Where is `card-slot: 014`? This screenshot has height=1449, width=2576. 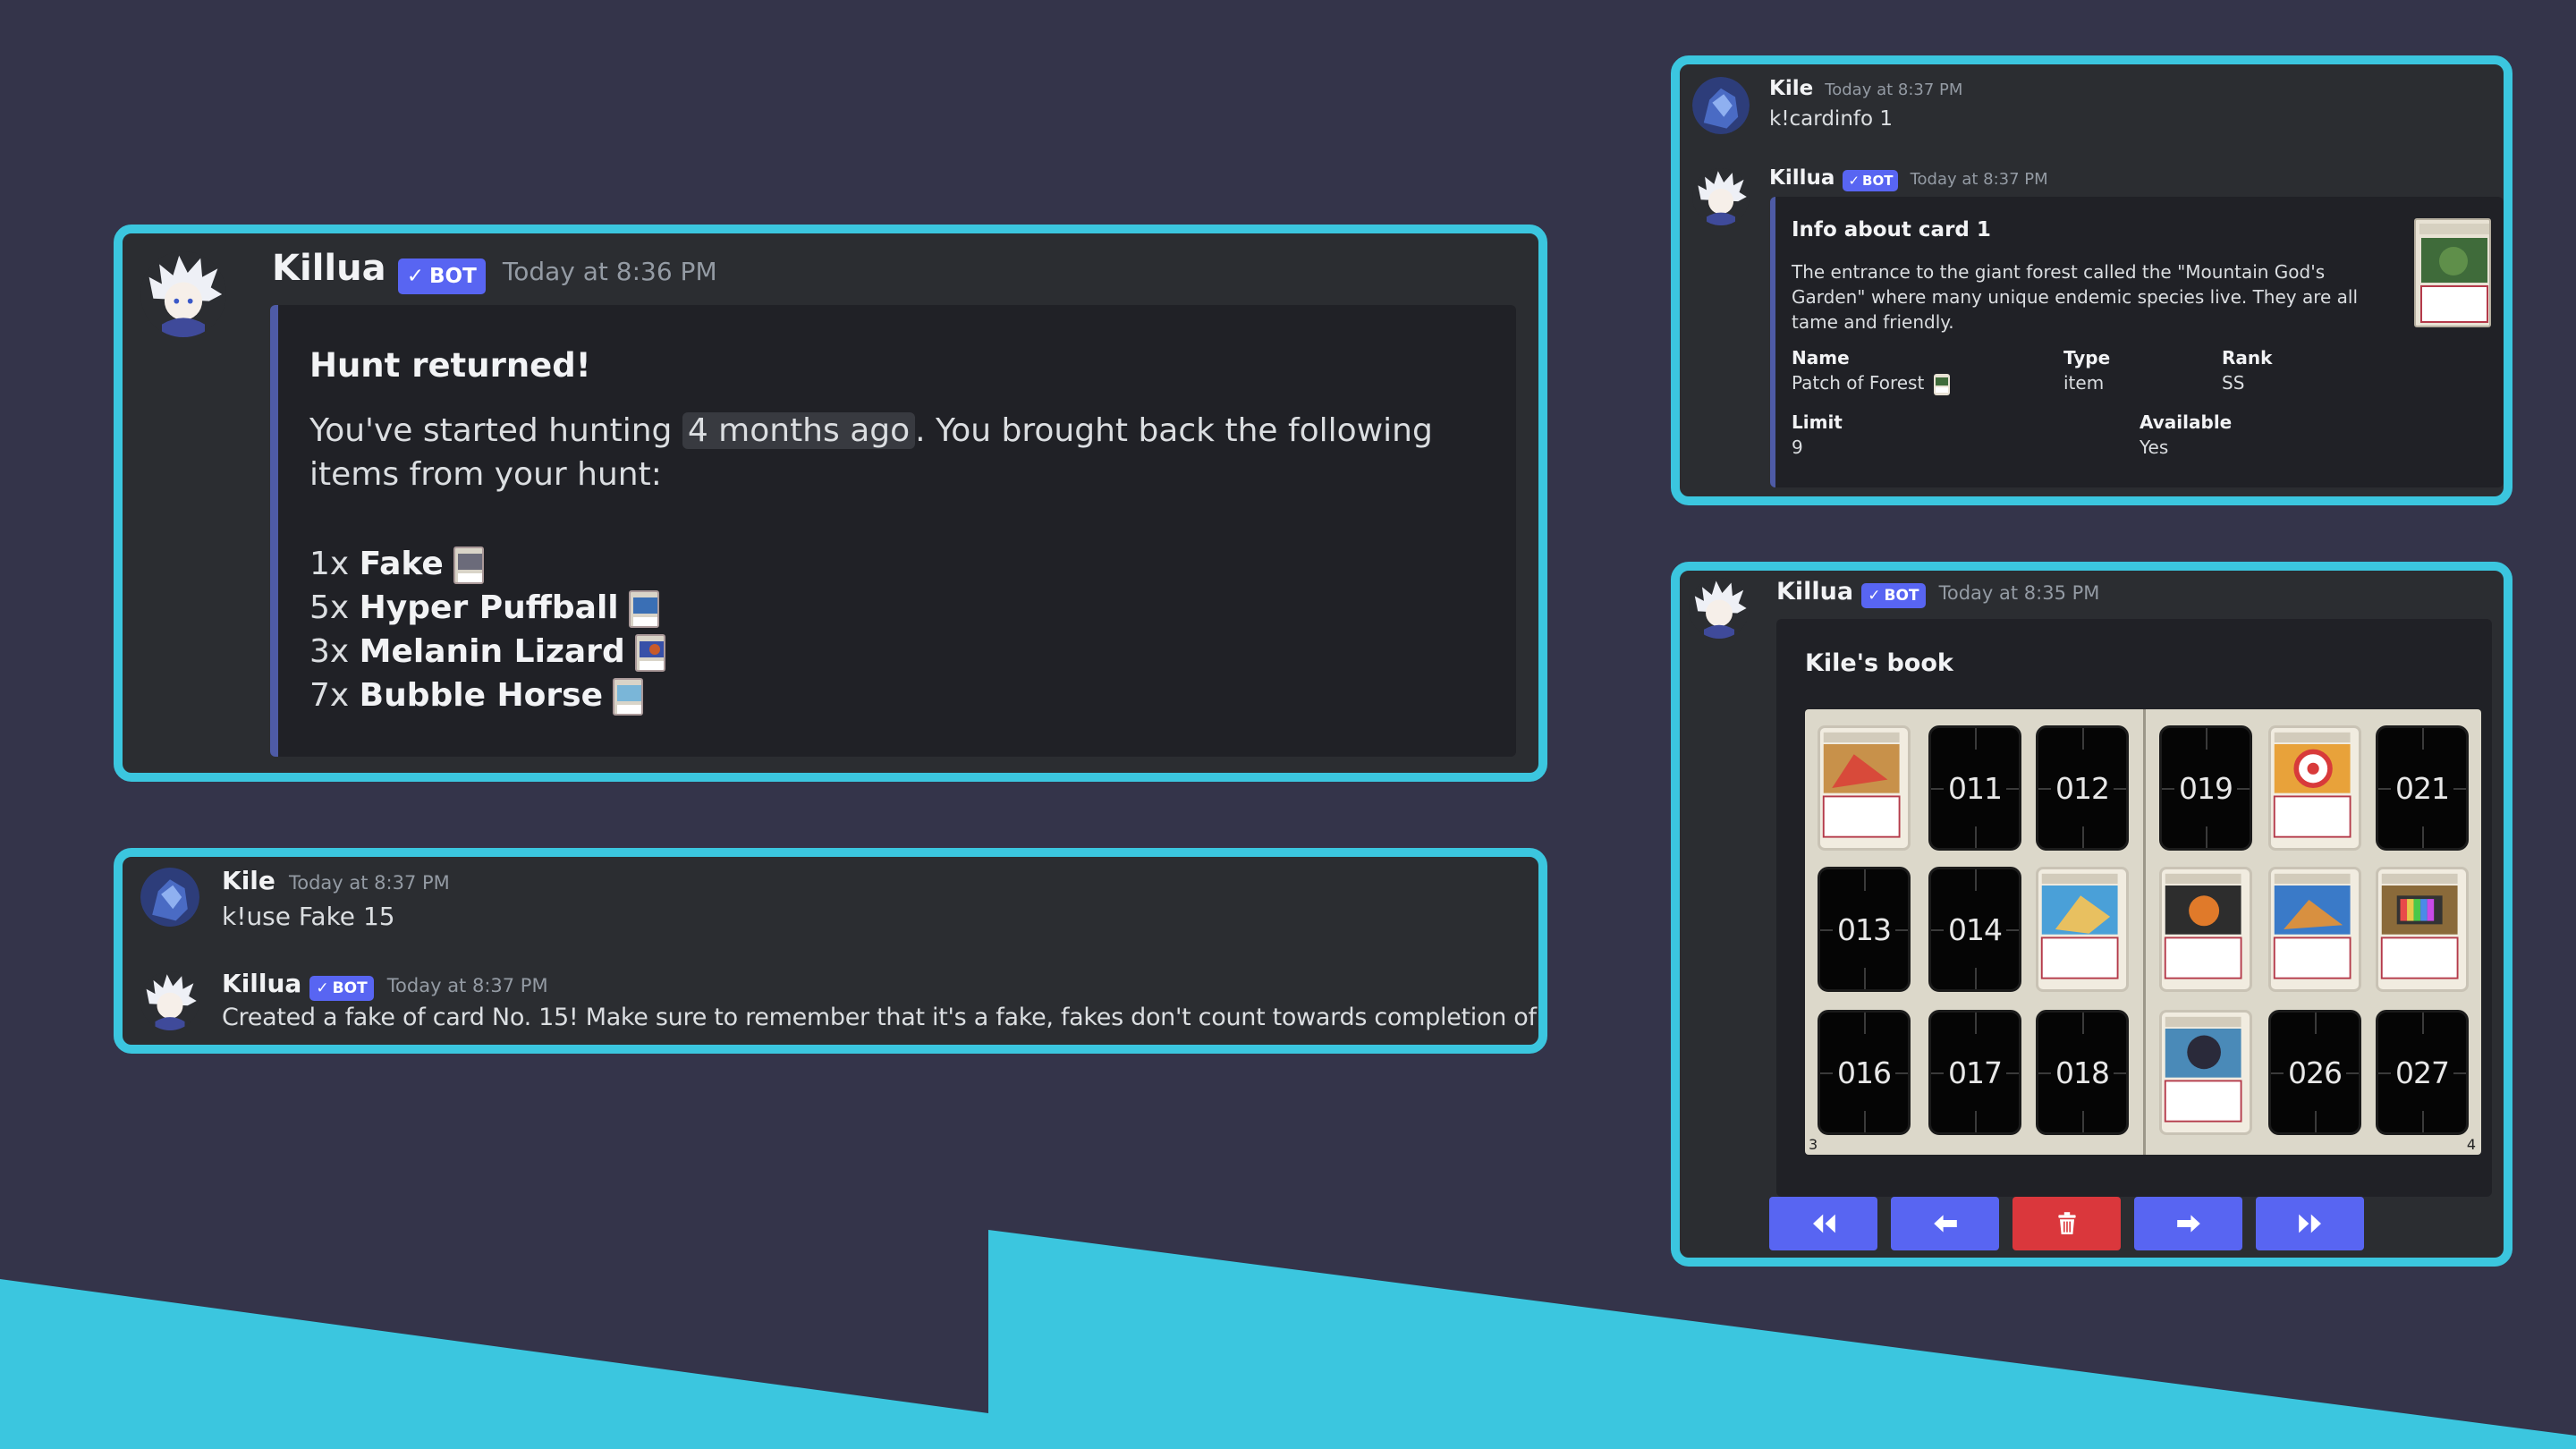
card-slot: 014 is located at coordinates (1974, 929).